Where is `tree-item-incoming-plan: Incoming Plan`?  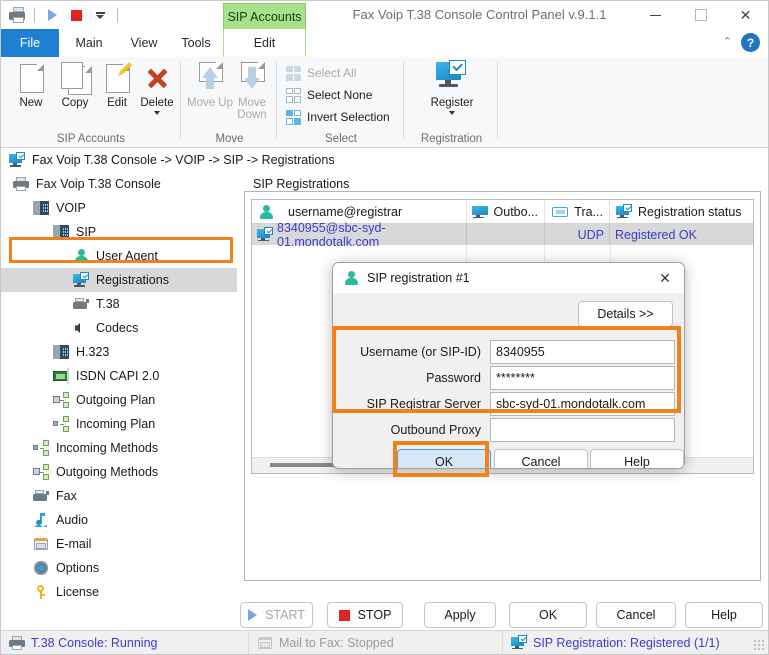 tree-item-incoming-plan: Incoming Plan is located at coordinates (119, 424).